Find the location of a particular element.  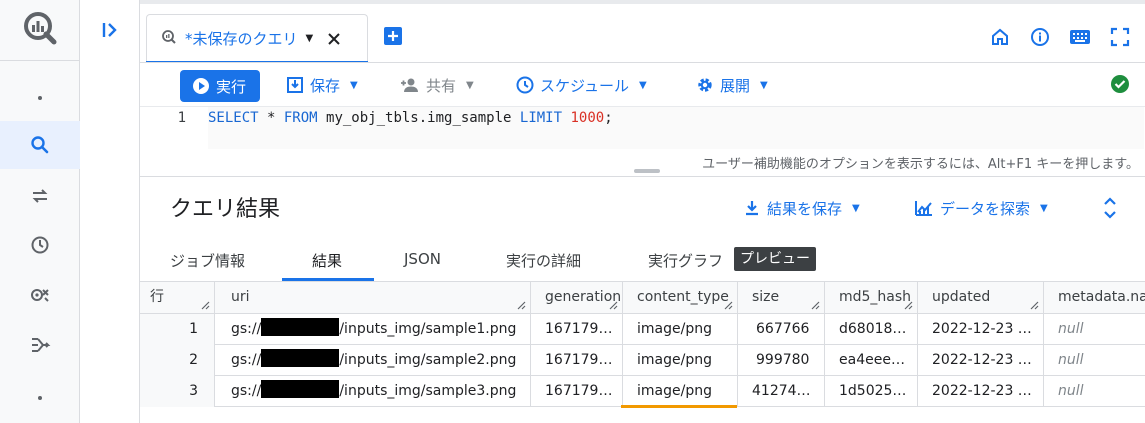

row-number: 2 is located at coordinates (177, 360).